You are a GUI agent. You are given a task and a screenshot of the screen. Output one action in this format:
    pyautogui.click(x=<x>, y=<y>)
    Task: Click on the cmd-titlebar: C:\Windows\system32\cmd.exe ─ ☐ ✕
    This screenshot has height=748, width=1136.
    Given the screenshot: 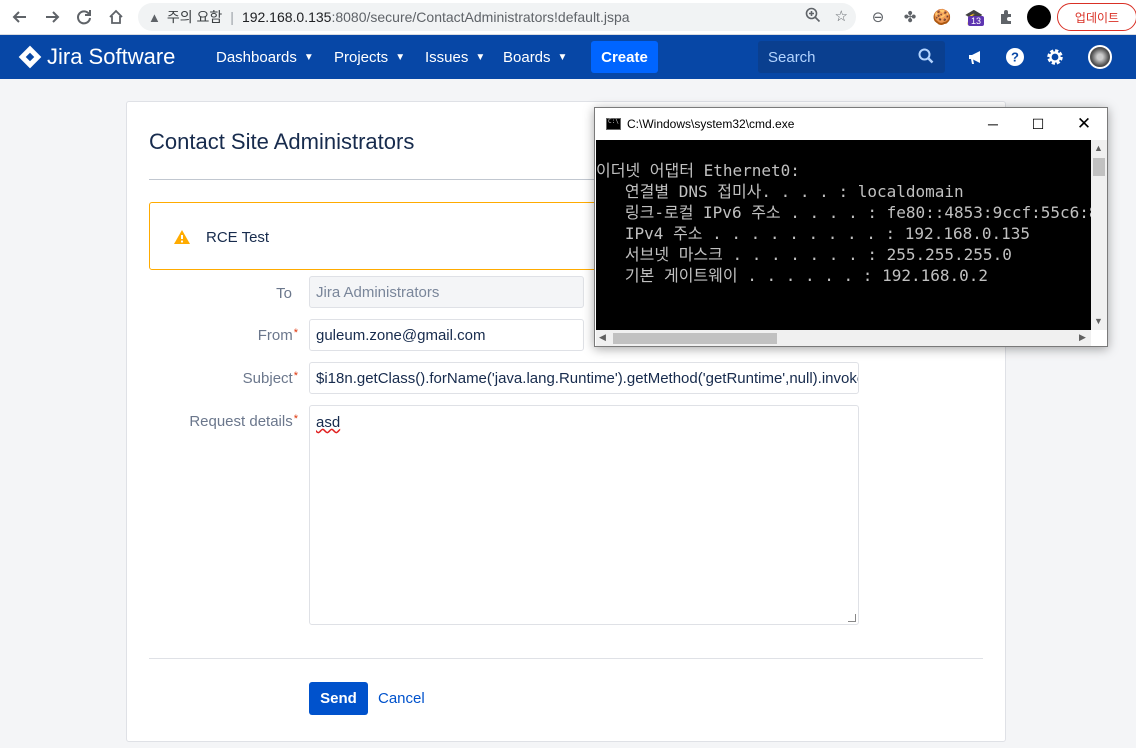 What is the action you would take?
    pyautogui.click(x=851, y=124)
    